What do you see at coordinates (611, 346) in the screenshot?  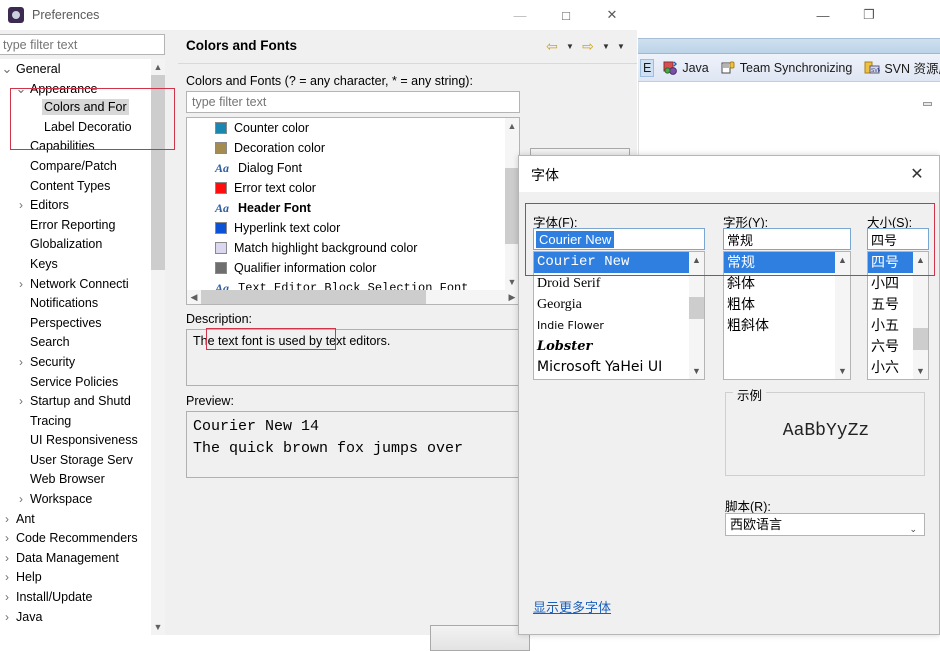 I see `font-list-option: Lobster` at bounding box center [611, 346].